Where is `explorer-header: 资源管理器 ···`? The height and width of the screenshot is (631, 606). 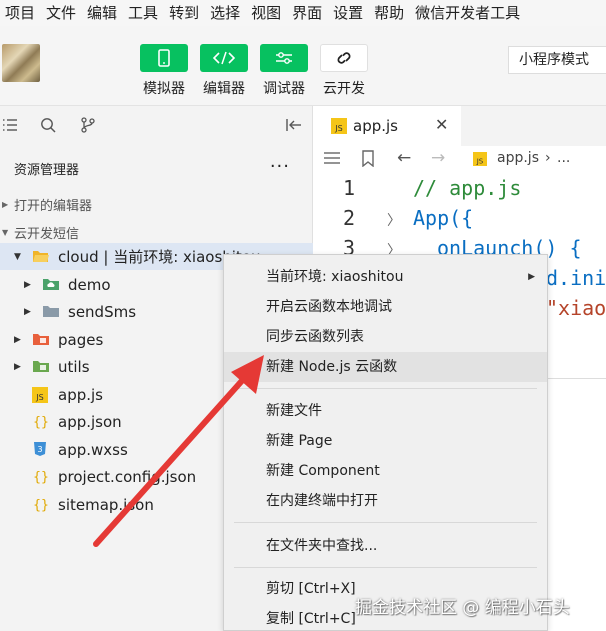
explorer-header: 资源管理器 ··· is located at coordinates (156, 168).